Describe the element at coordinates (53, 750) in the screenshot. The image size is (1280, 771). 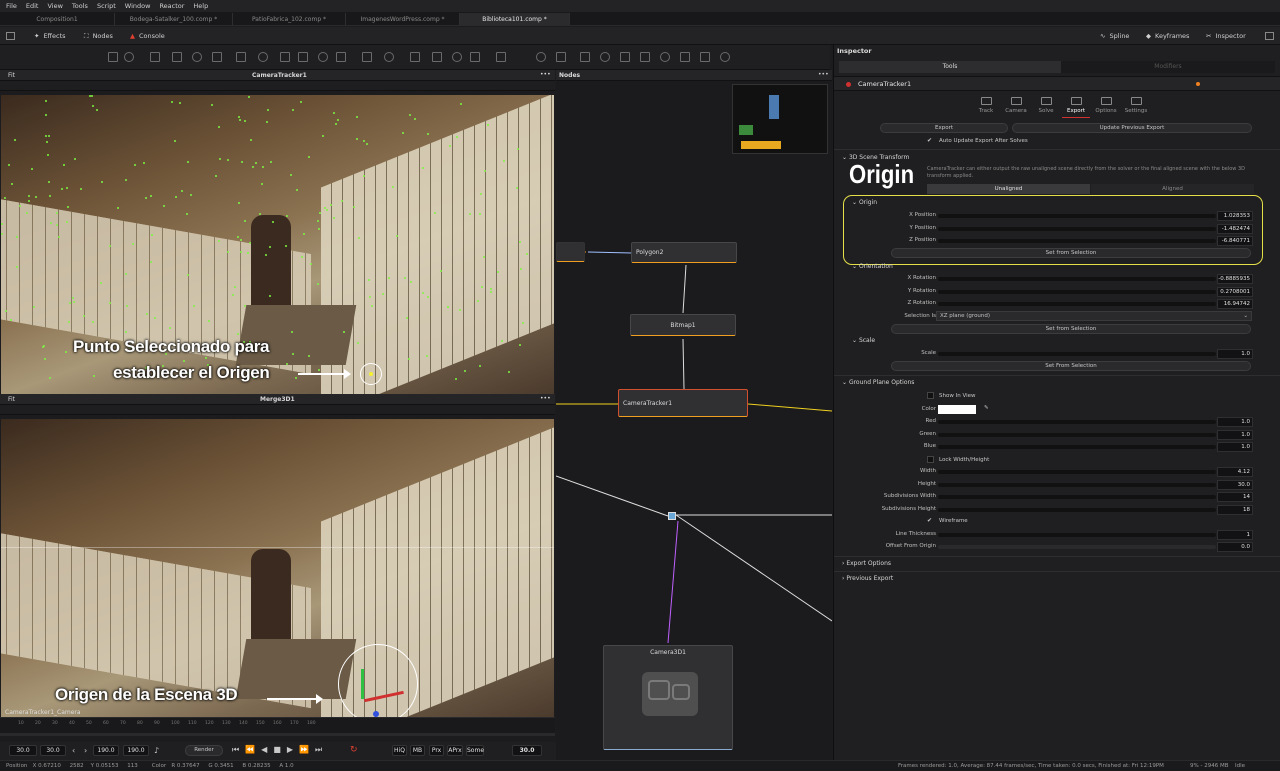
I see `render-start-field: 30.0` at that location.